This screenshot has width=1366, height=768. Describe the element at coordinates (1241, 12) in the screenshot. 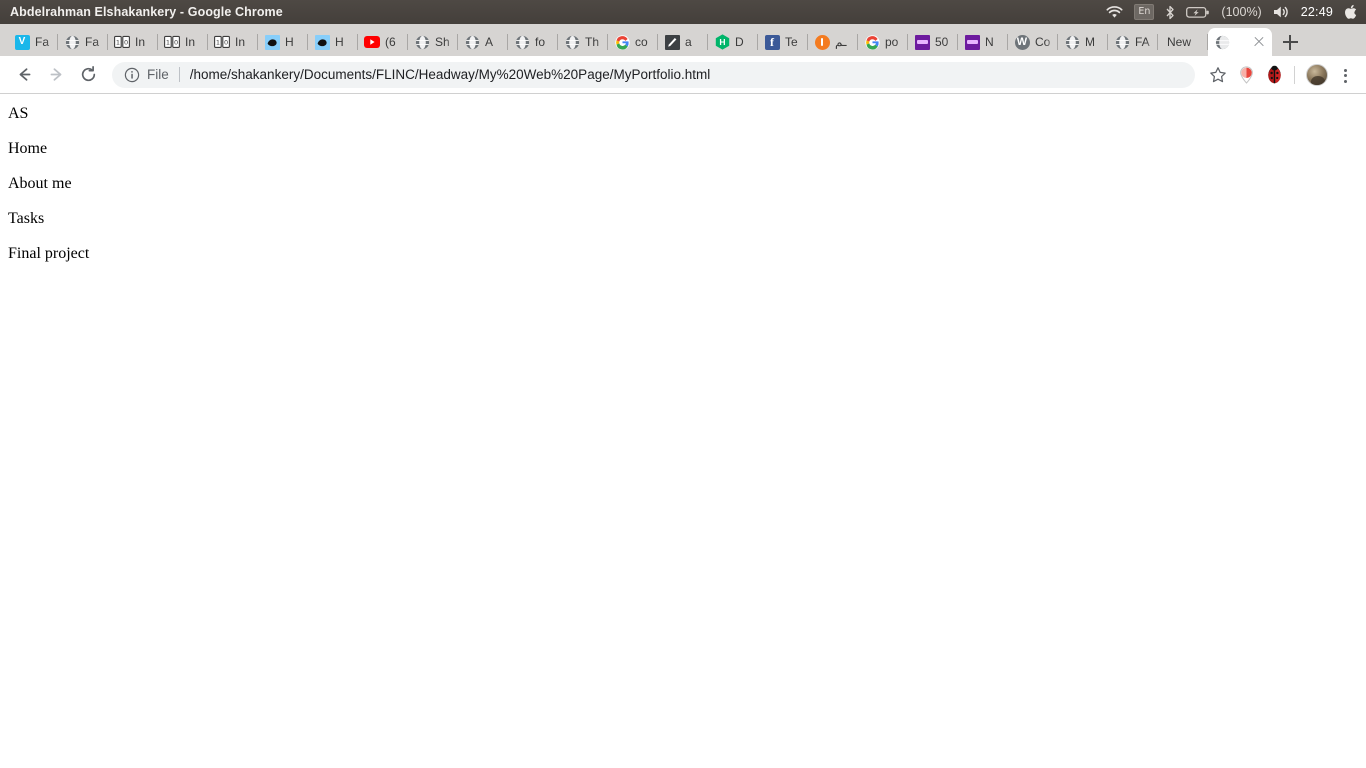

I see `battery-level-label: (100%)` at that location.